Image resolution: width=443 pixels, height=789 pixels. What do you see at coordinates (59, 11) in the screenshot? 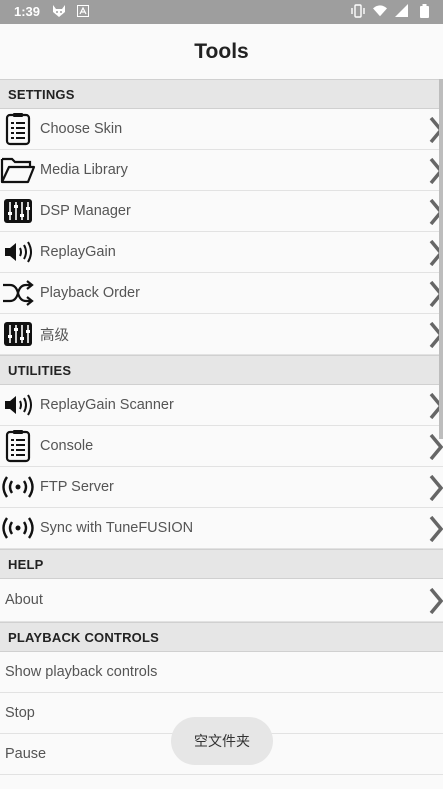
I see `fox-icon` at bounding box center [59, 11].